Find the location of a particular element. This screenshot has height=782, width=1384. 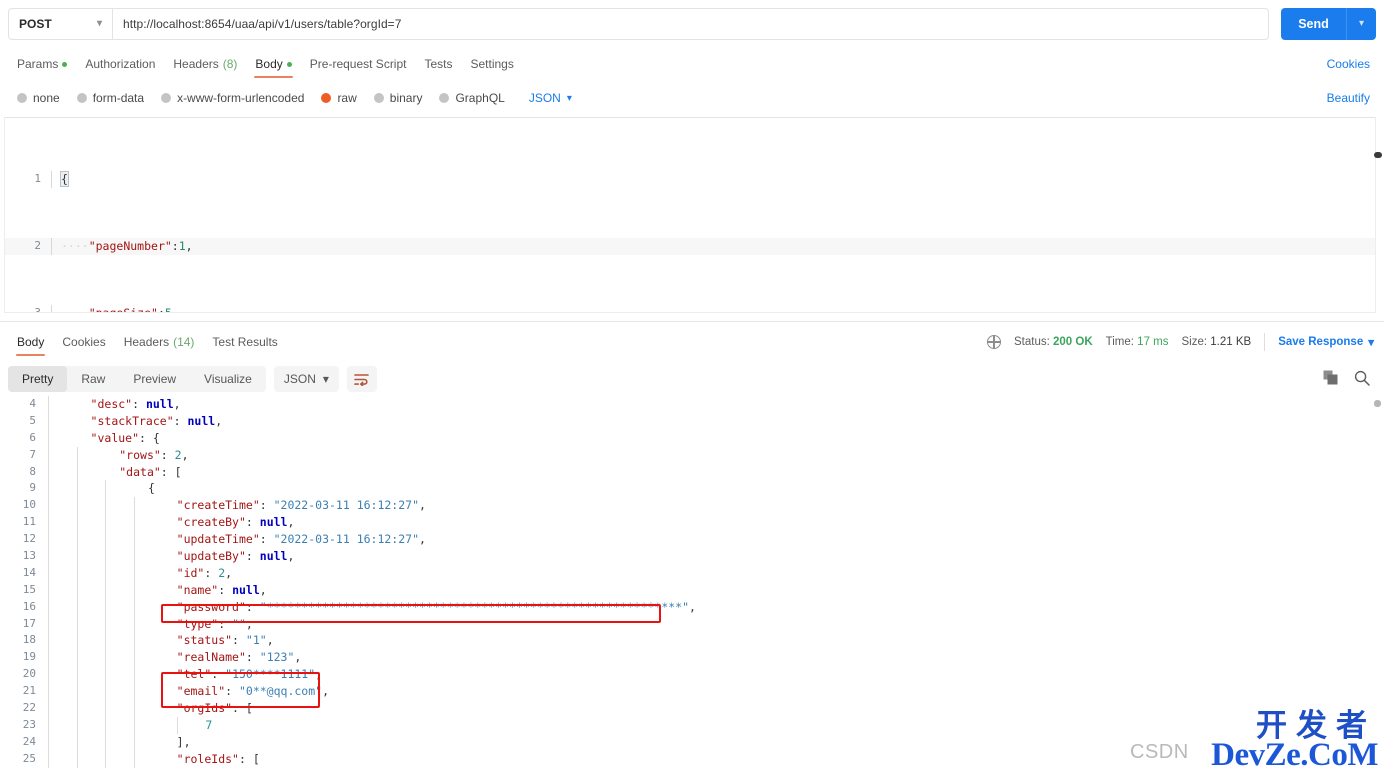

response-tab-headers-count: (14) is located at coordinates (184, 342).